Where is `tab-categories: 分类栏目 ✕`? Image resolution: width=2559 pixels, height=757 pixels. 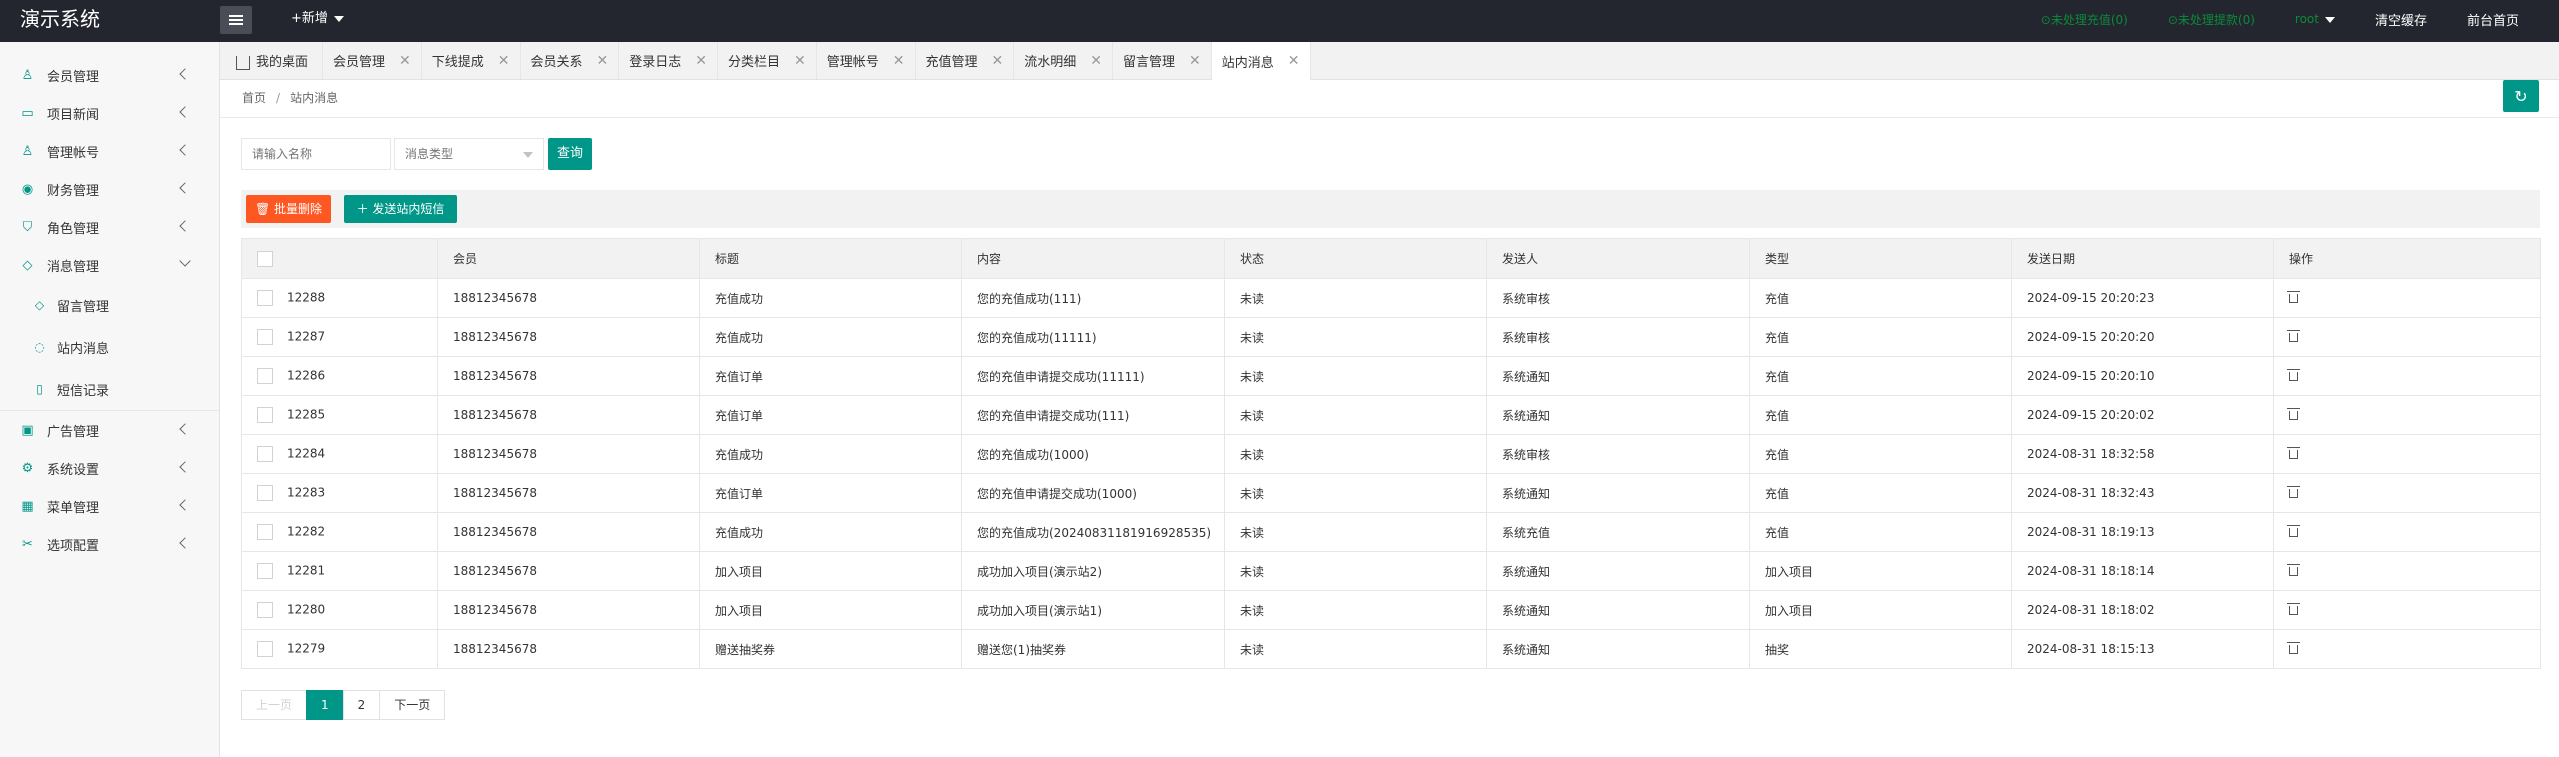
tab-categories: 分类栏目 ✕ is located at coordinates (767, 60).